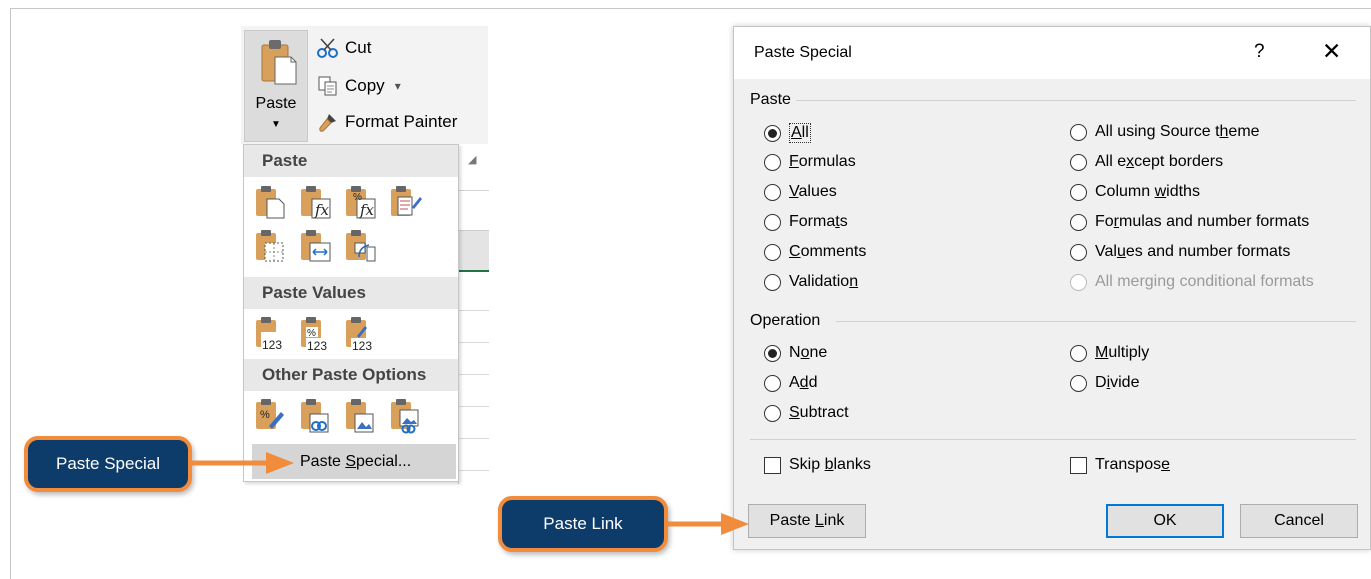  What do you see at coordinates (361, 334) in the screenshot?
I see `paste-values-source-formatting-icon: 123` at bounding box center [361, 334].